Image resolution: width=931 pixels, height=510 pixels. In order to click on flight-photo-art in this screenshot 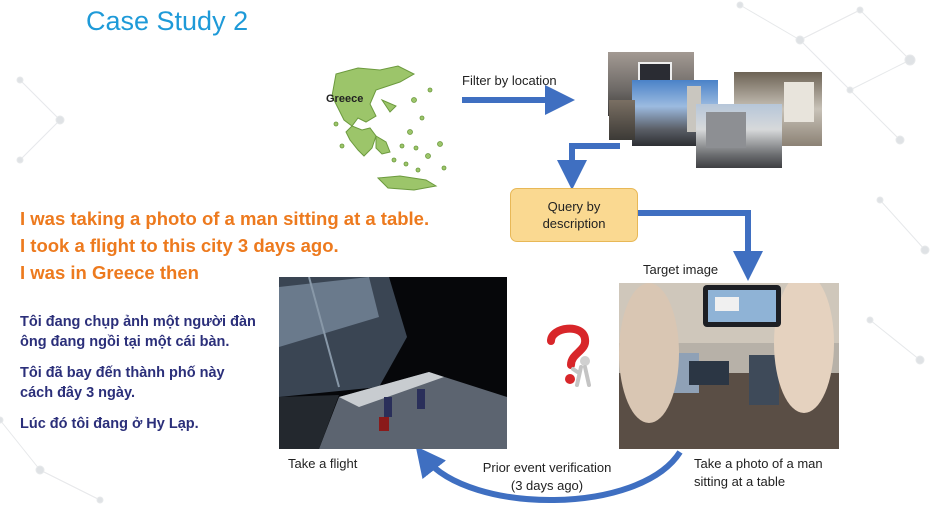, I will do `click(393, 363)`.